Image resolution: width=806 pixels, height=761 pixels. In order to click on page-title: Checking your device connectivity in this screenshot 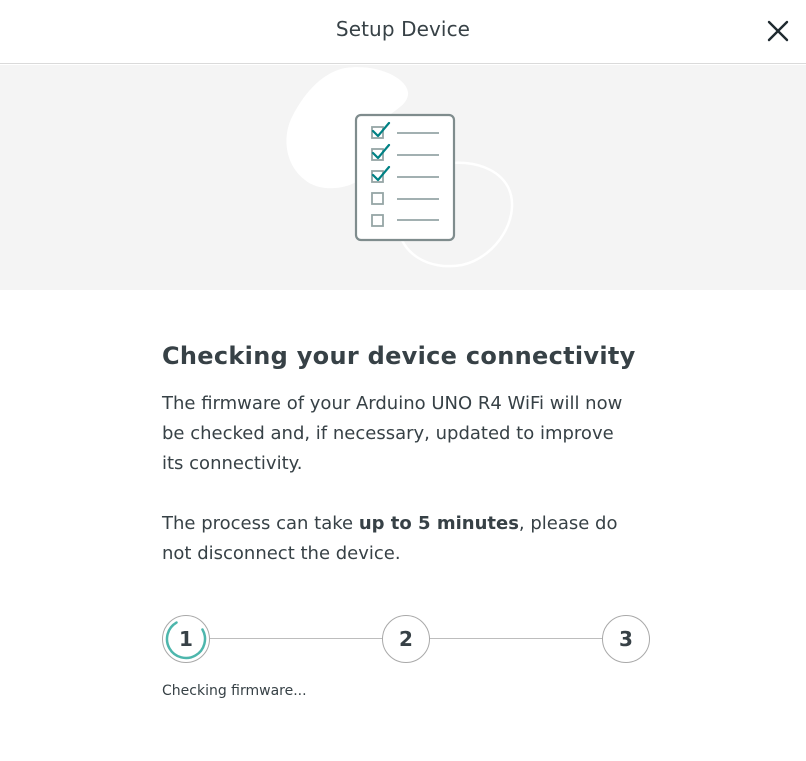, I will do `click(399, 356)`.